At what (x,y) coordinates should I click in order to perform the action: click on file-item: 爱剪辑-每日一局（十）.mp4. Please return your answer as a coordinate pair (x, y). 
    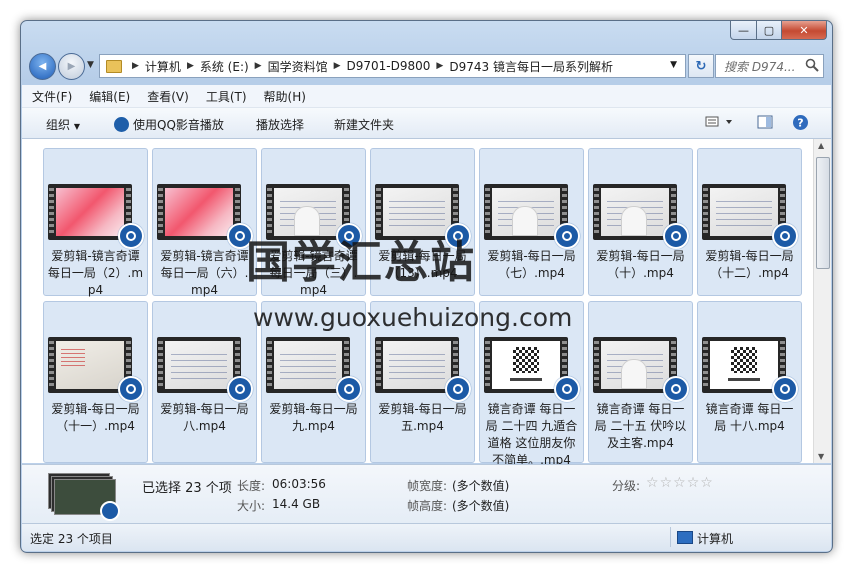
    Looking at the image, I should click on (640, 222).